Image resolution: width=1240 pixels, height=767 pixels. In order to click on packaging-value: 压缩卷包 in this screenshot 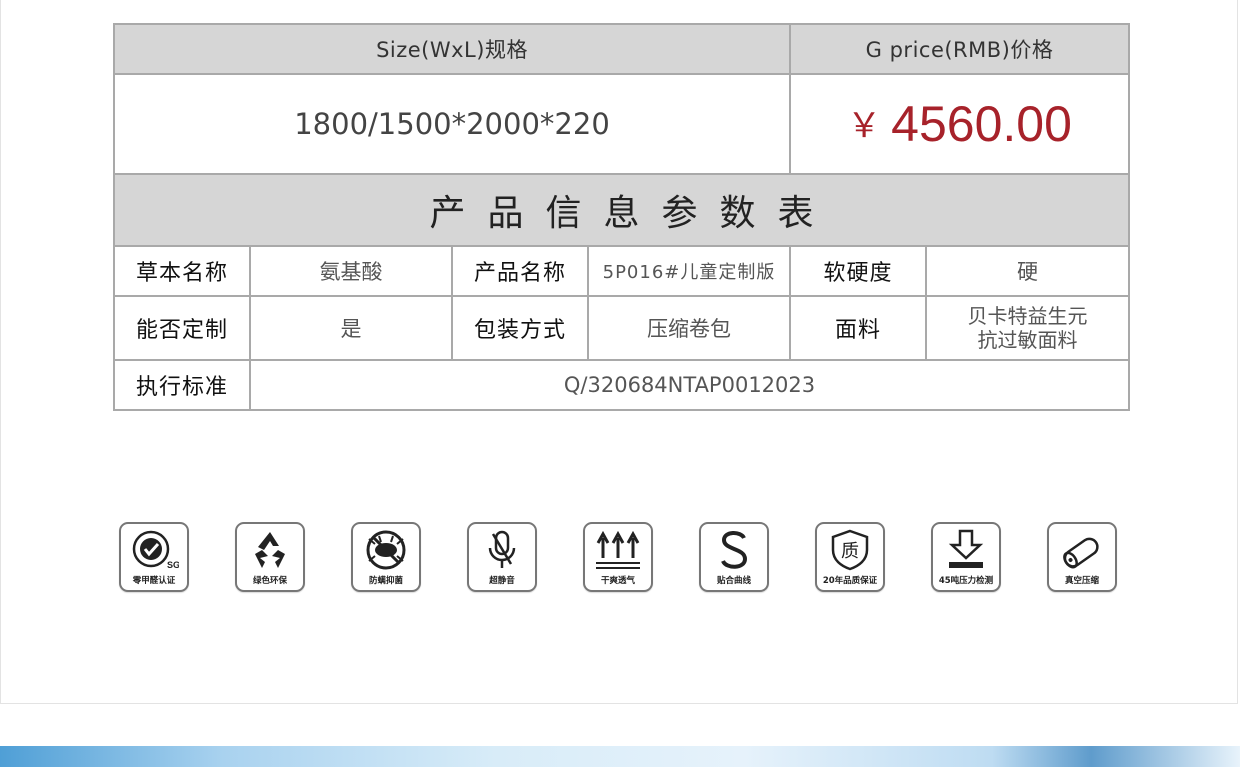, I will do `click(689, 328)`.